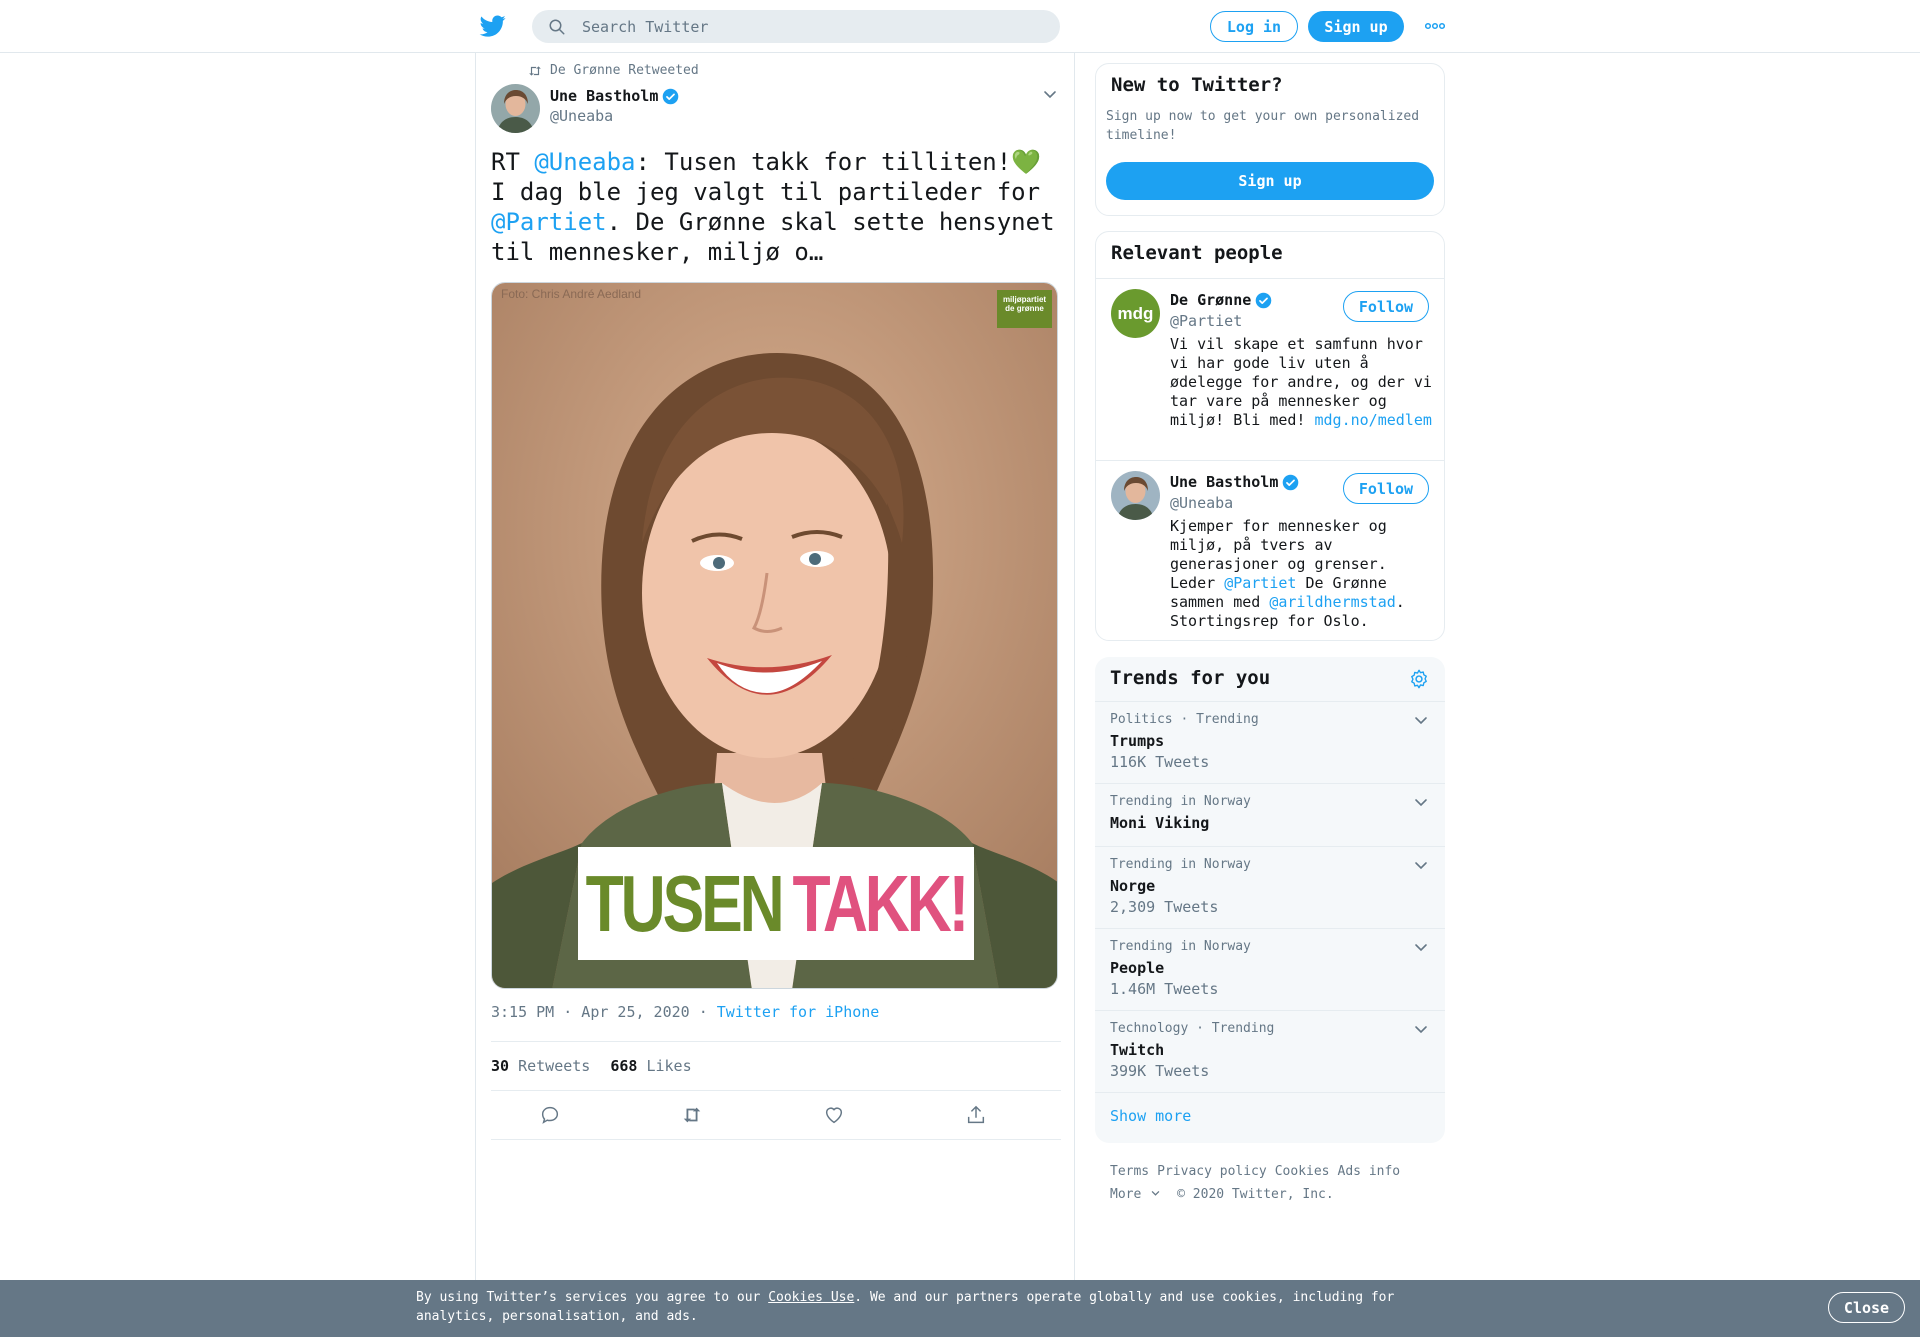 This screenshot has height=1337, width=1920. Describe the element at coordinates (1212, 1171) in the screenshot. I see `footer-link-privacy: Privacy policy` at that location.